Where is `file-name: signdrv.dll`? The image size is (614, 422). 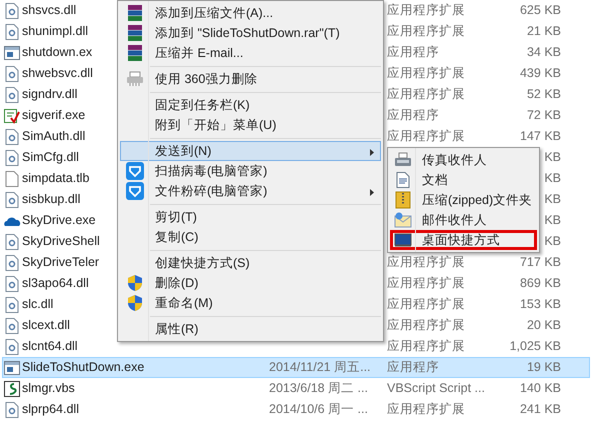
file-name: signdrv.dll is located at coordinates (50, 94).